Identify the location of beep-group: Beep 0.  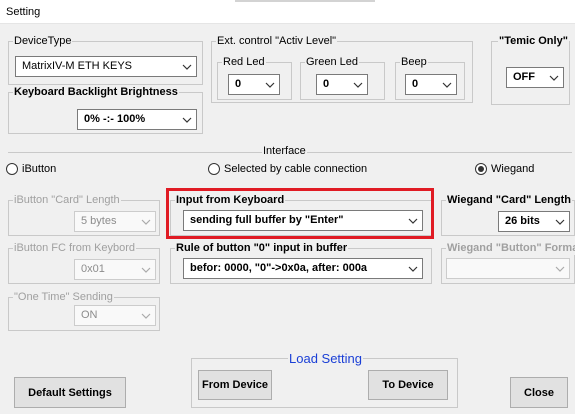
(430, 78).